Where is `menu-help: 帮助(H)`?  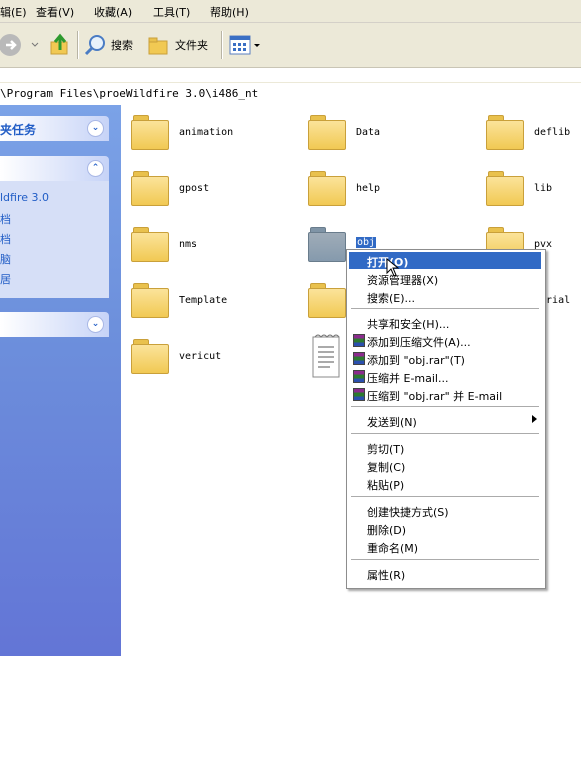
menu-help: 帮助(H) is located at coordinates (229, 12).